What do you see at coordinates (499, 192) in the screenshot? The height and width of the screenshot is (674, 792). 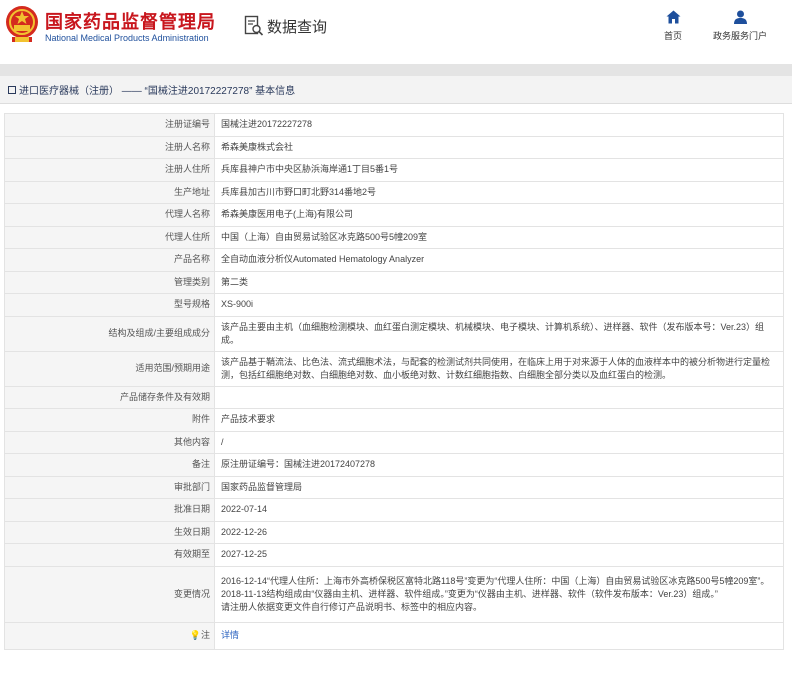 I see `field-value: 兵库县加古川市野口町北野314番地2号` at bounding box center [499, 192].